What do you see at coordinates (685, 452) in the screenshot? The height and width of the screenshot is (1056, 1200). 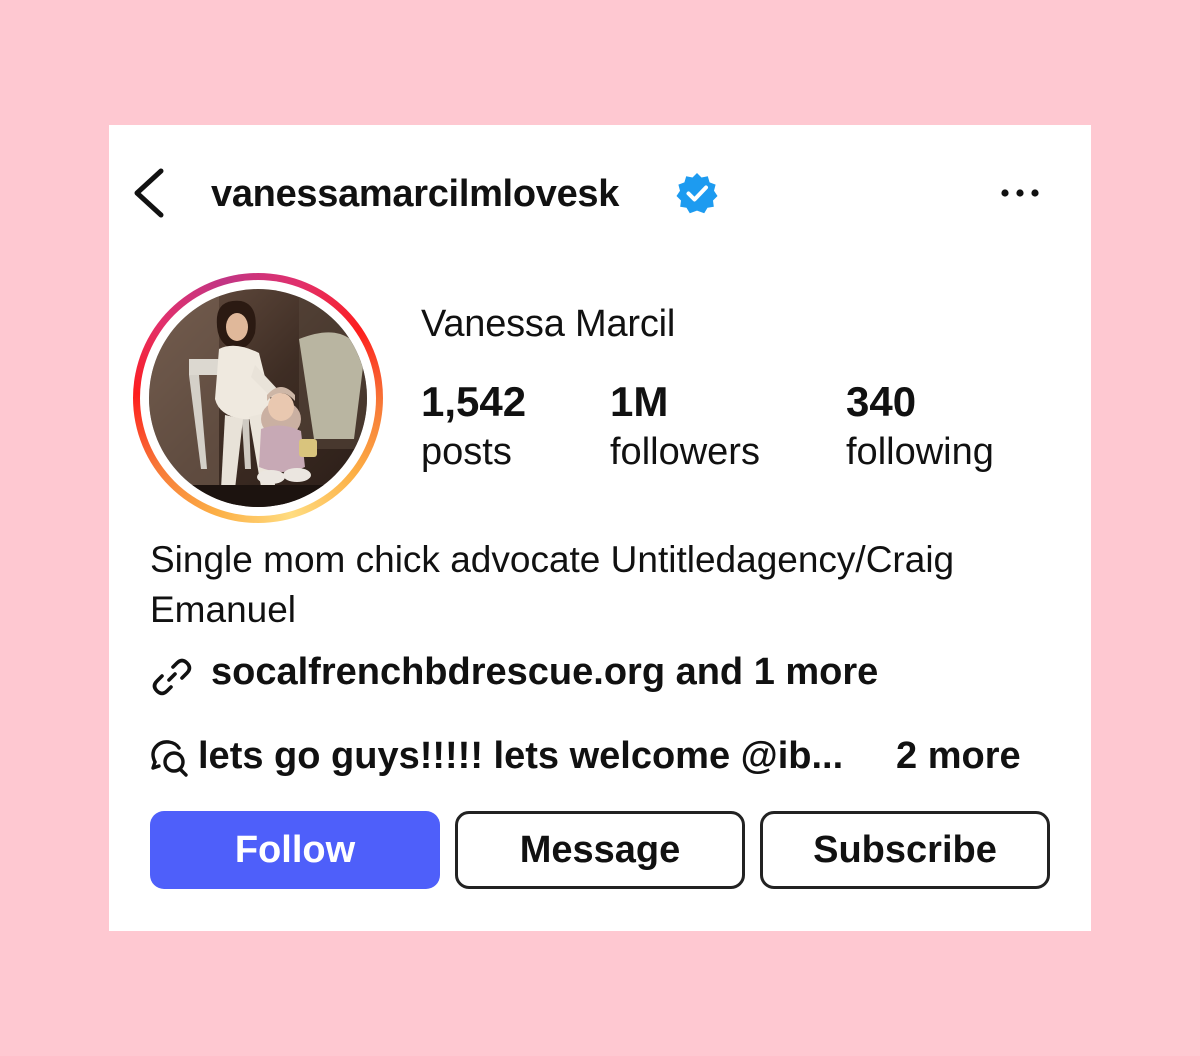 I see `followers-label: followers` at bounding box center [685, 452].